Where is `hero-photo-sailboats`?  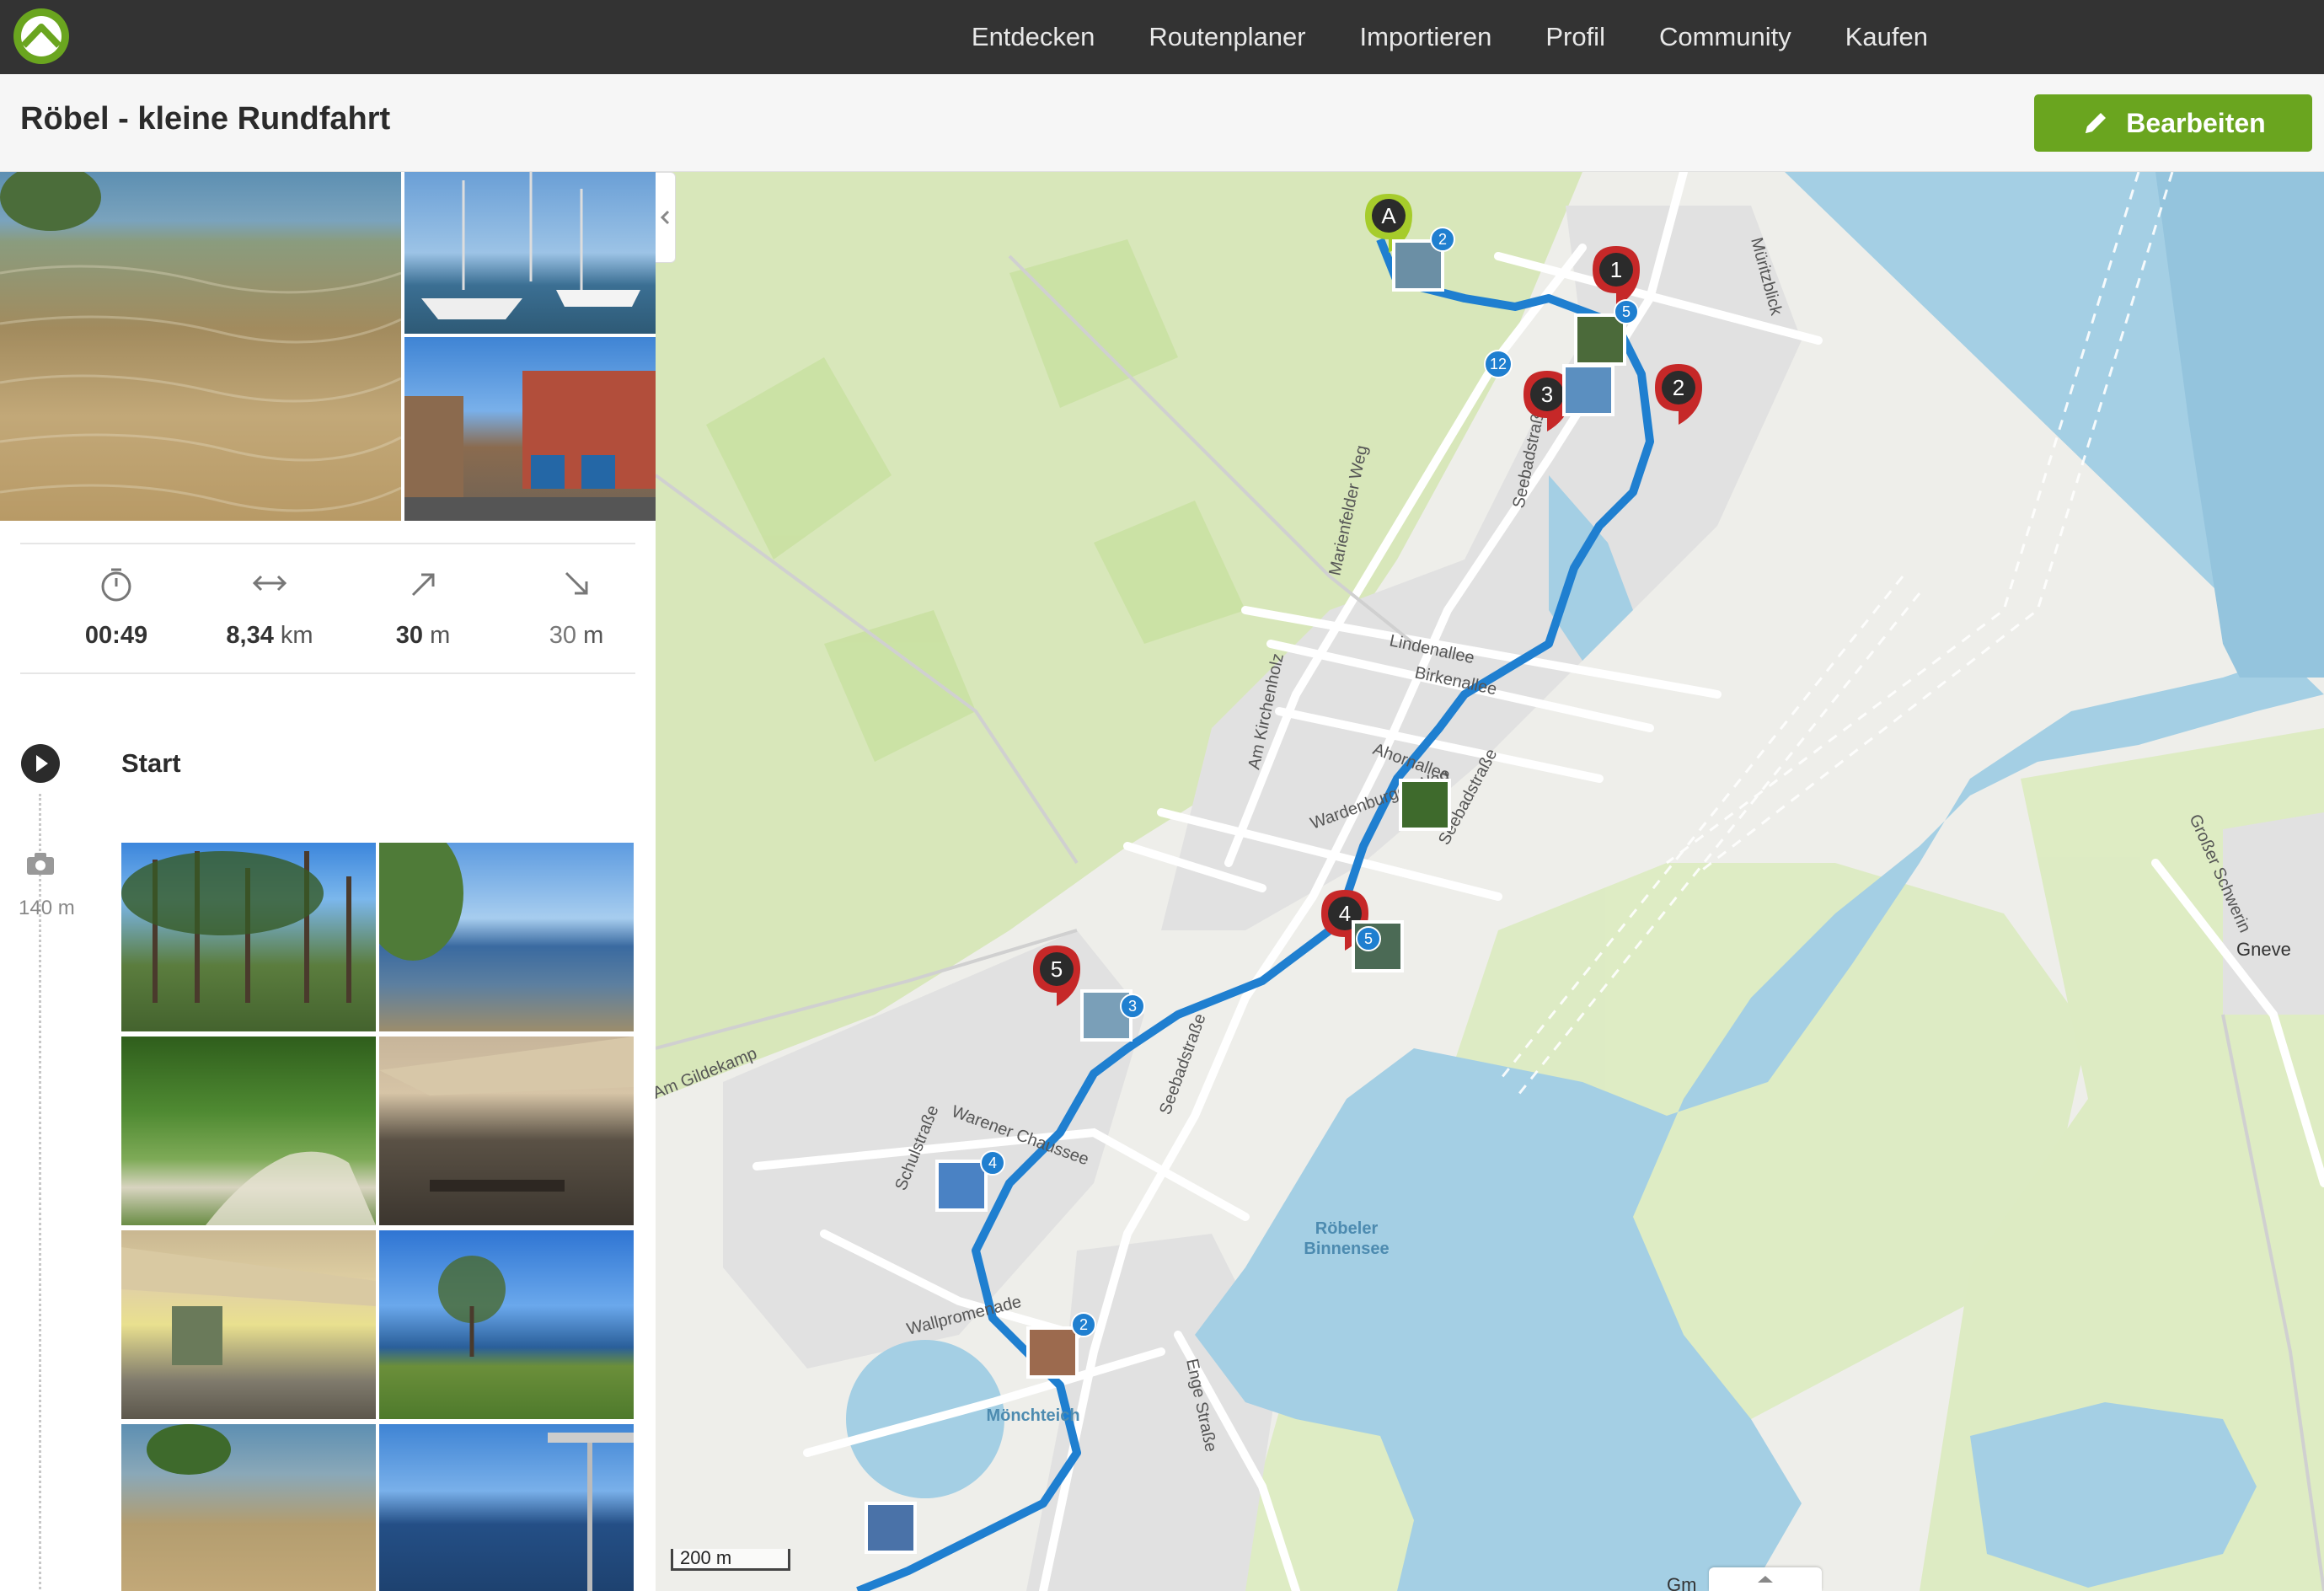 hero-photo-sailboats is located at coordinates (530, 253).